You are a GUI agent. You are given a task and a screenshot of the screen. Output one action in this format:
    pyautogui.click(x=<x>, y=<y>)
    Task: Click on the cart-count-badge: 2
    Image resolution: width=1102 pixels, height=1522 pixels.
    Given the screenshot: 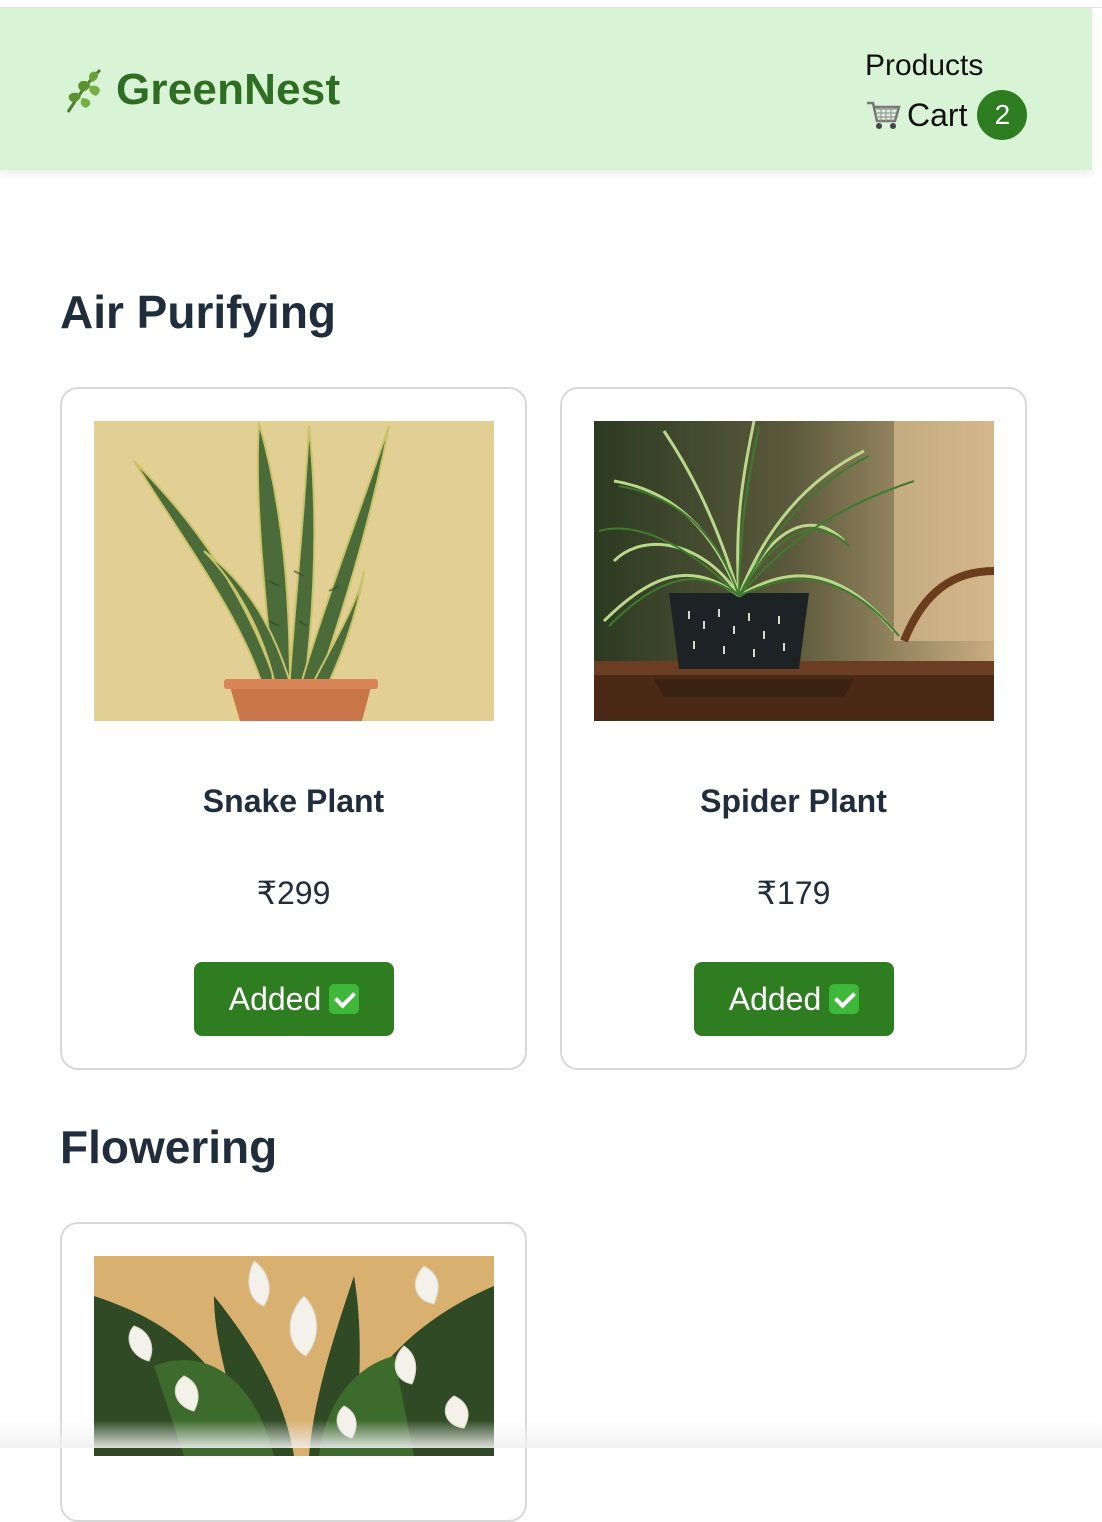 What is the action you would take?
    pyautogui.click(x=1002, y=115)
    